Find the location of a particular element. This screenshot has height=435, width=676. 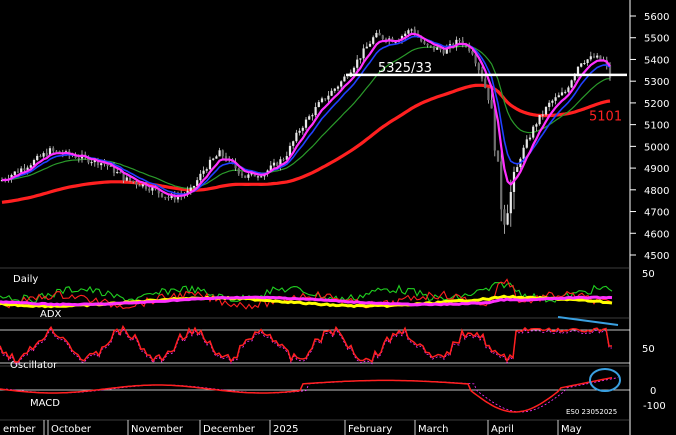

price-axis-tick-label: 4500 is located at coordinates (656, 256).